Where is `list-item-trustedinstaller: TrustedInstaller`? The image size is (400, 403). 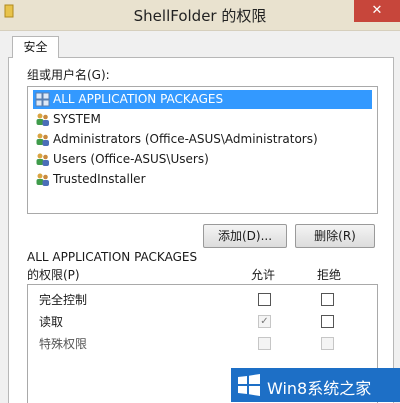 list-item-trustedinstaller: TrustedInstaller is located at coordinates (202, 179).